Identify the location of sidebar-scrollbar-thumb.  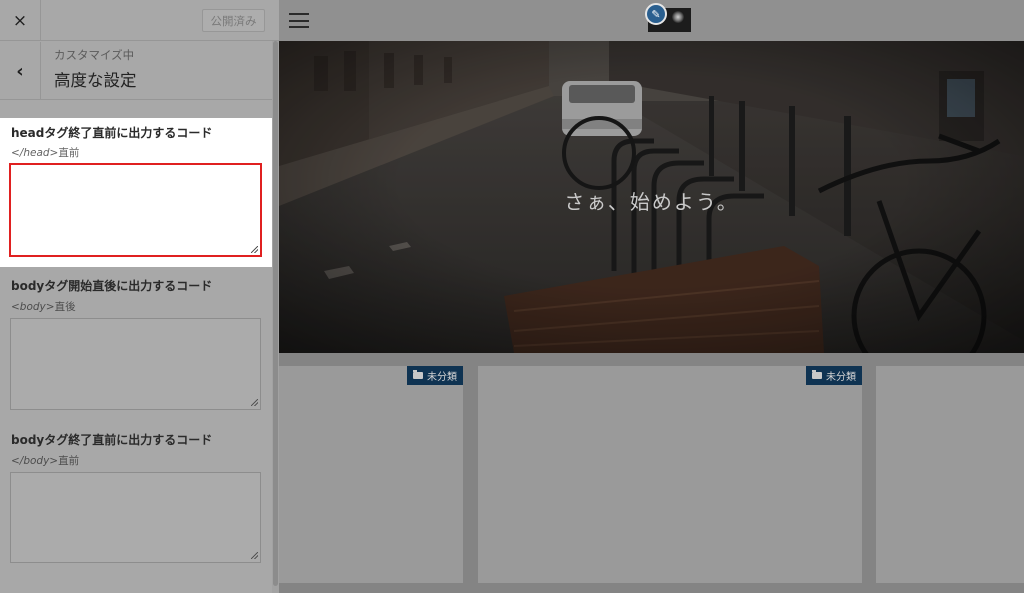
(275, 313).